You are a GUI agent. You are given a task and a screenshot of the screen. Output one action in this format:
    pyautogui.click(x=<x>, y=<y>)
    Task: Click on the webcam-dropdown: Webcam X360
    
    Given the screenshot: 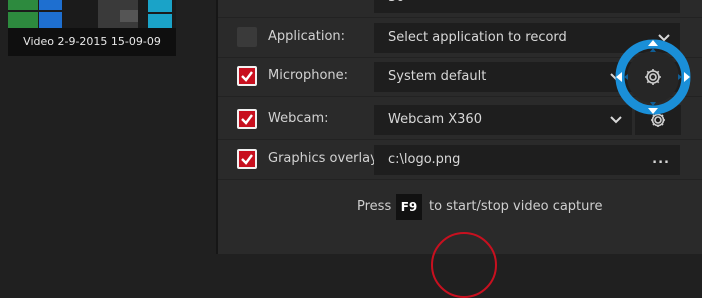 What is the action you would take?
    pyautogui.click(x=503, y=120)
    